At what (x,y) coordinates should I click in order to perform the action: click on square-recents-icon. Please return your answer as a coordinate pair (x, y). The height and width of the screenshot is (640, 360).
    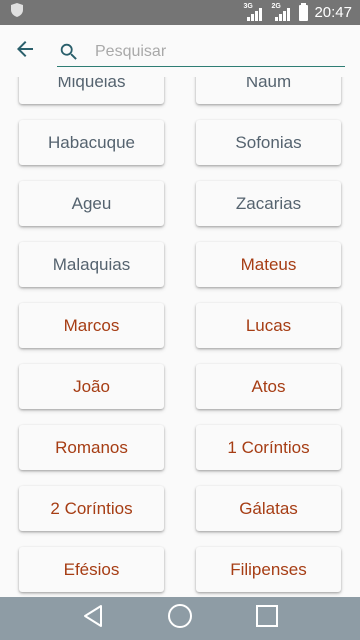
    Looking at the image, I should click on (267, 618).